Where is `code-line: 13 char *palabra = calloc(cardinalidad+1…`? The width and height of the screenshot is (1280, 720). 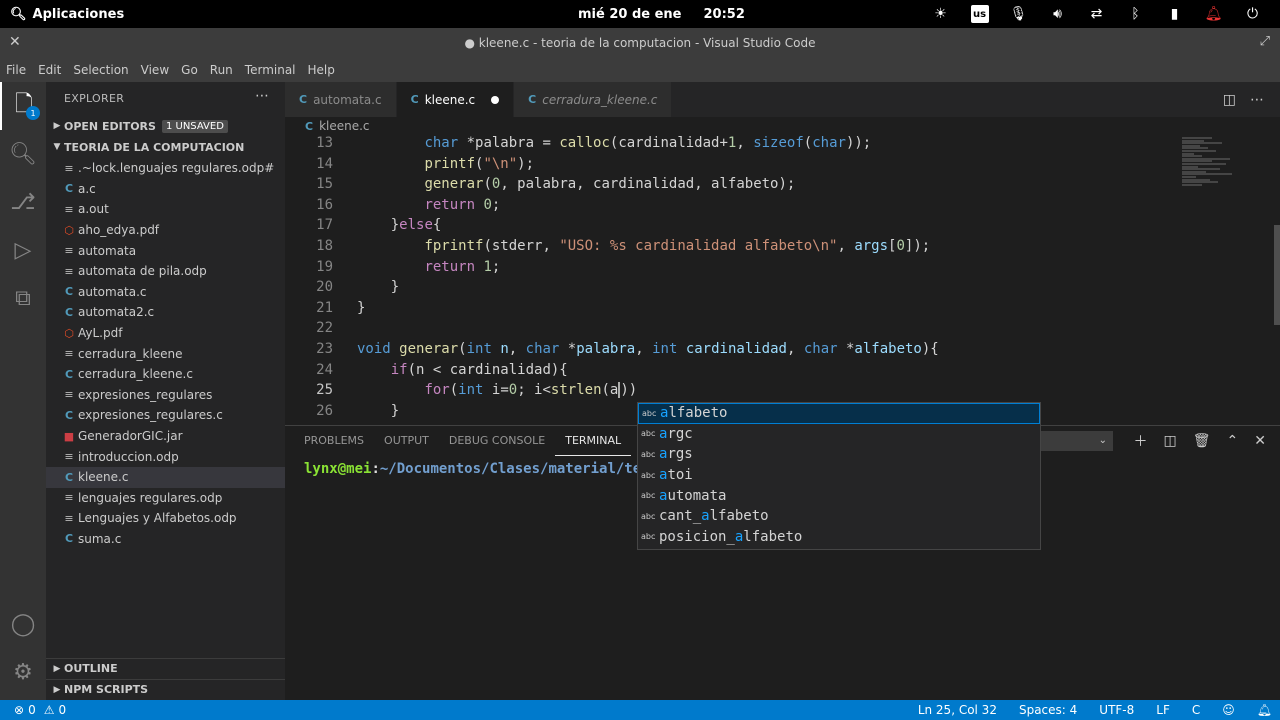 code-line: 13 char *palabra = calloc(cardinalidad+1… is located at coordinates (725, 144).